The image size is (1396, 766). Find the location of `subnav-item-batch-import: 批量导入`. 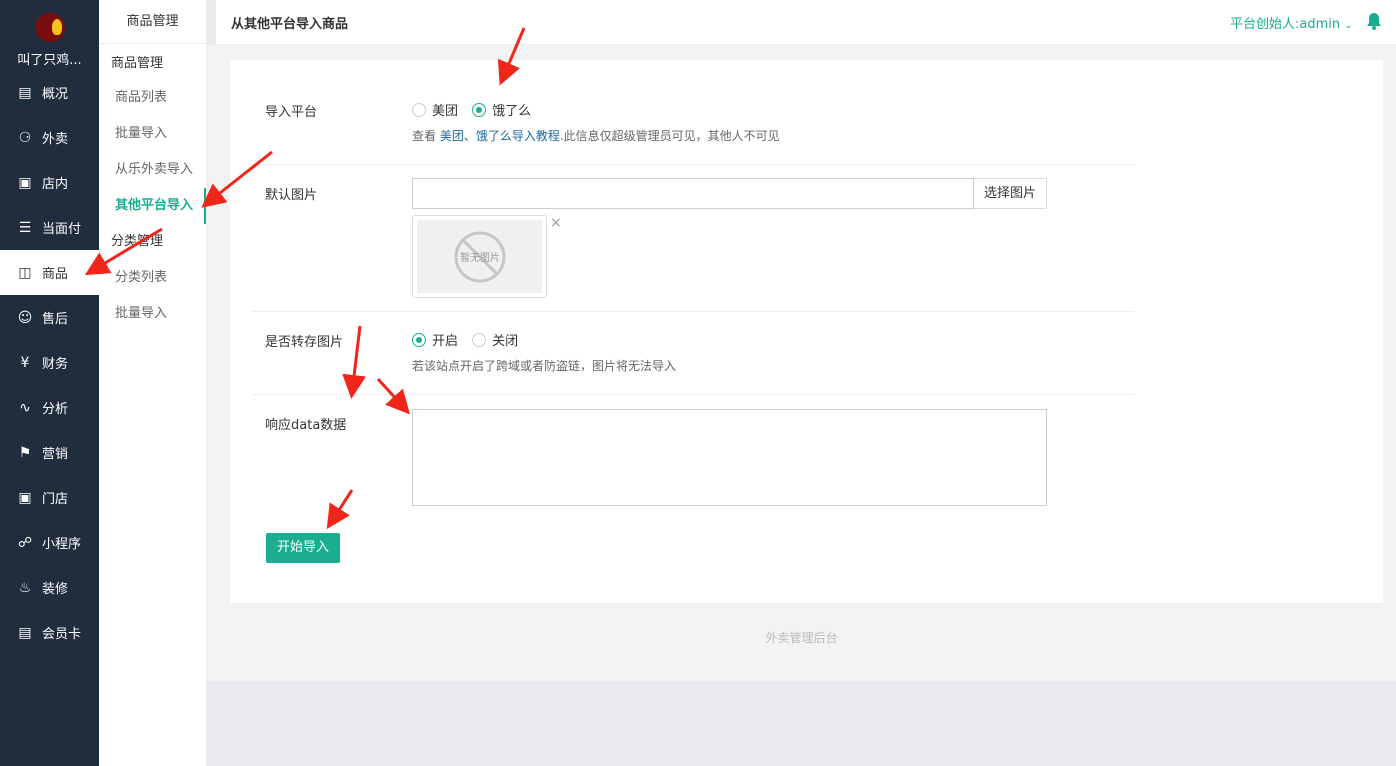

subnav-item-batch-import: 批量导入 is located at coordinates (152, 134).